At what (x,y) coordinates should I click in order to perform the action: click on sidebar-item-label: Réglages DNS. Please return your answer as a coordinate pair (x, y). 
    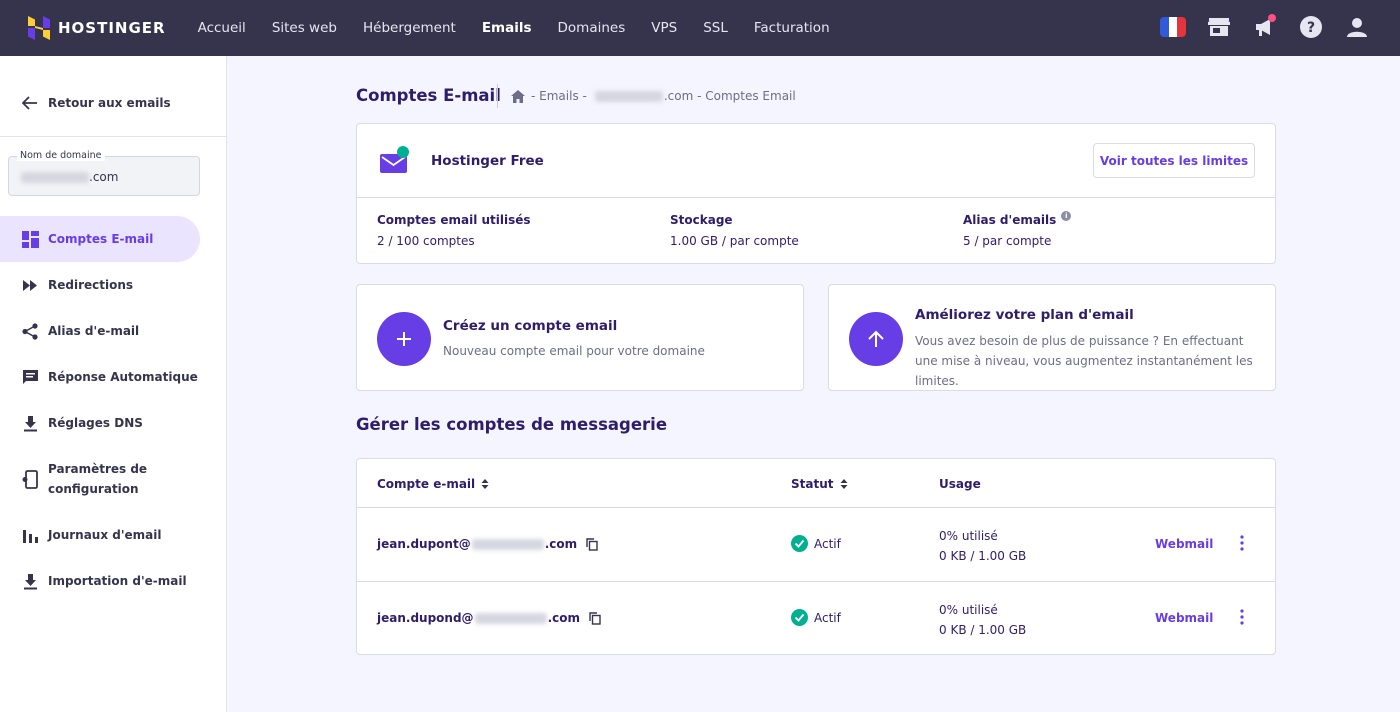
    Looking at the image, I should click on (95, 423).